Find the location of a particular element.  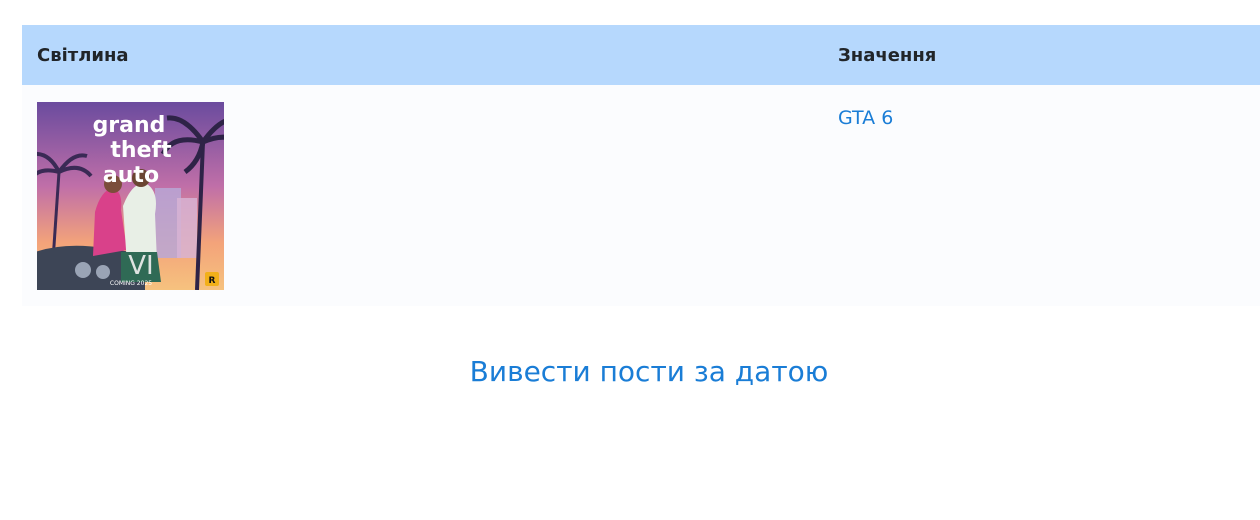

svg-text: COMING 2025 is located at coordinates (131, 283).